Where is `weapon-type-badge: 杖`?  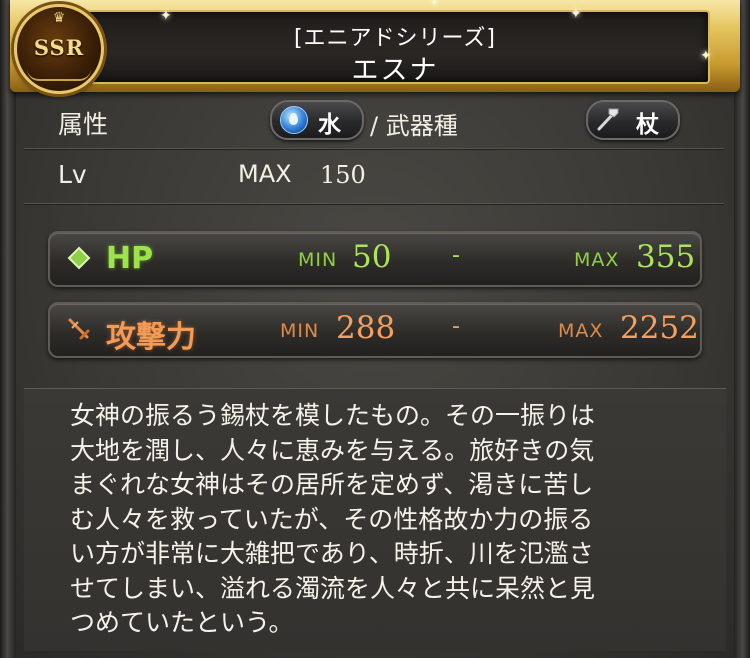
weapon-type-badge: 杖 is located at coordinates (633, 120).